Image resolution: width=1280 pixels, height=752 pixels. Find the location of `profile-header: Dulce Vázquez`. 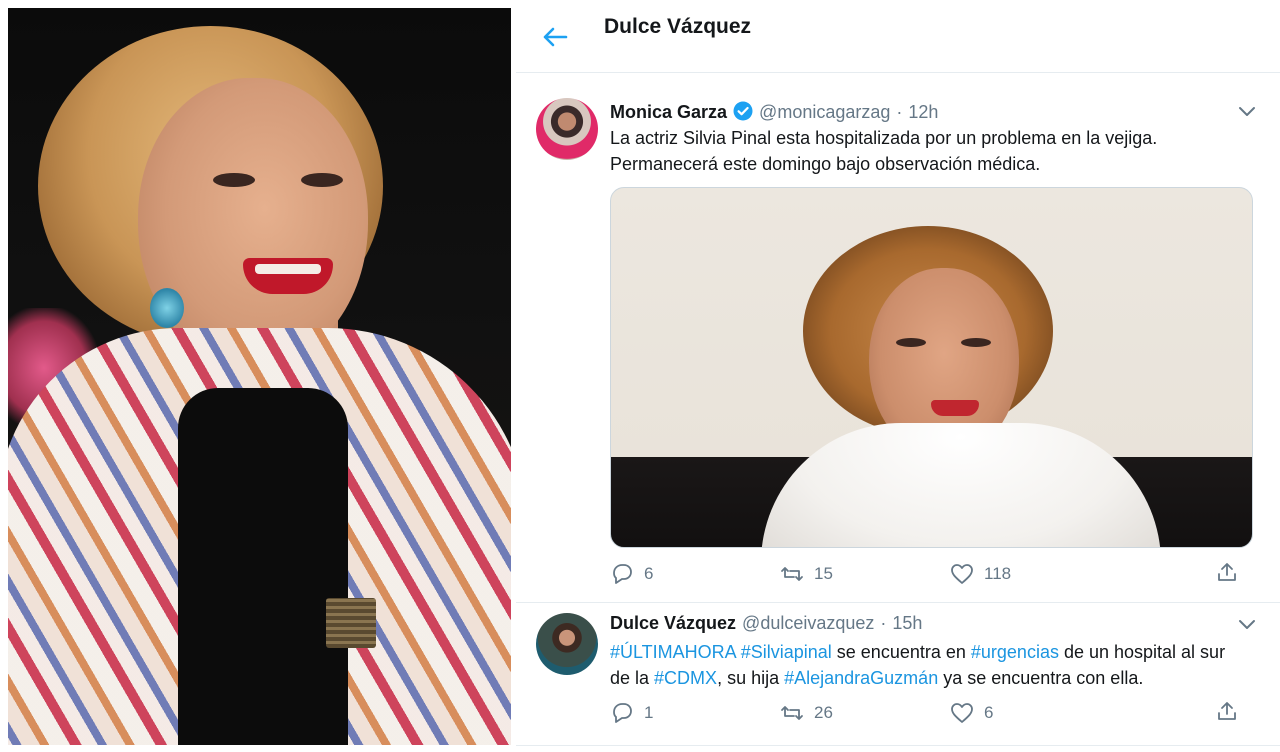

profile-header: Dulce Vázquez is located at coordinates (898, 35).